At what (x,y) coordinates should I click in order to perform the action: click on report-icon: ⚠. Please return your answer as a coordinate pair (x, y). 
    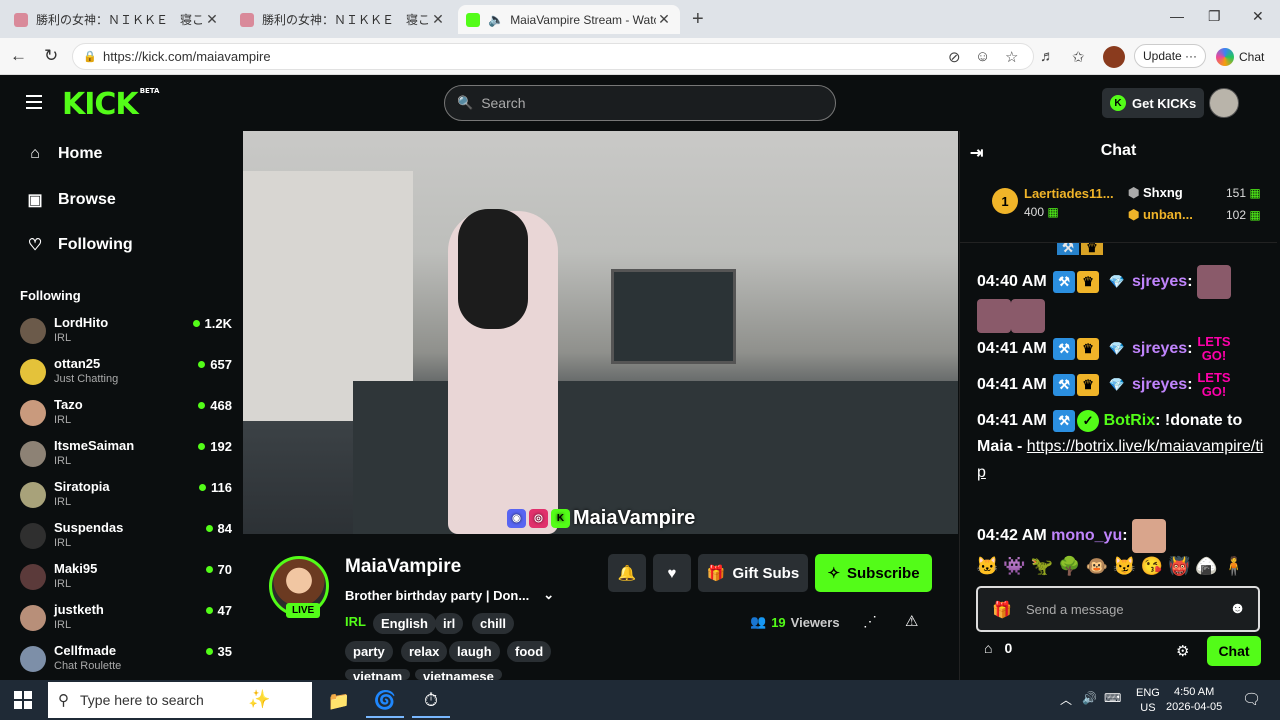
    Looking at the image, I should click on (911, 621).